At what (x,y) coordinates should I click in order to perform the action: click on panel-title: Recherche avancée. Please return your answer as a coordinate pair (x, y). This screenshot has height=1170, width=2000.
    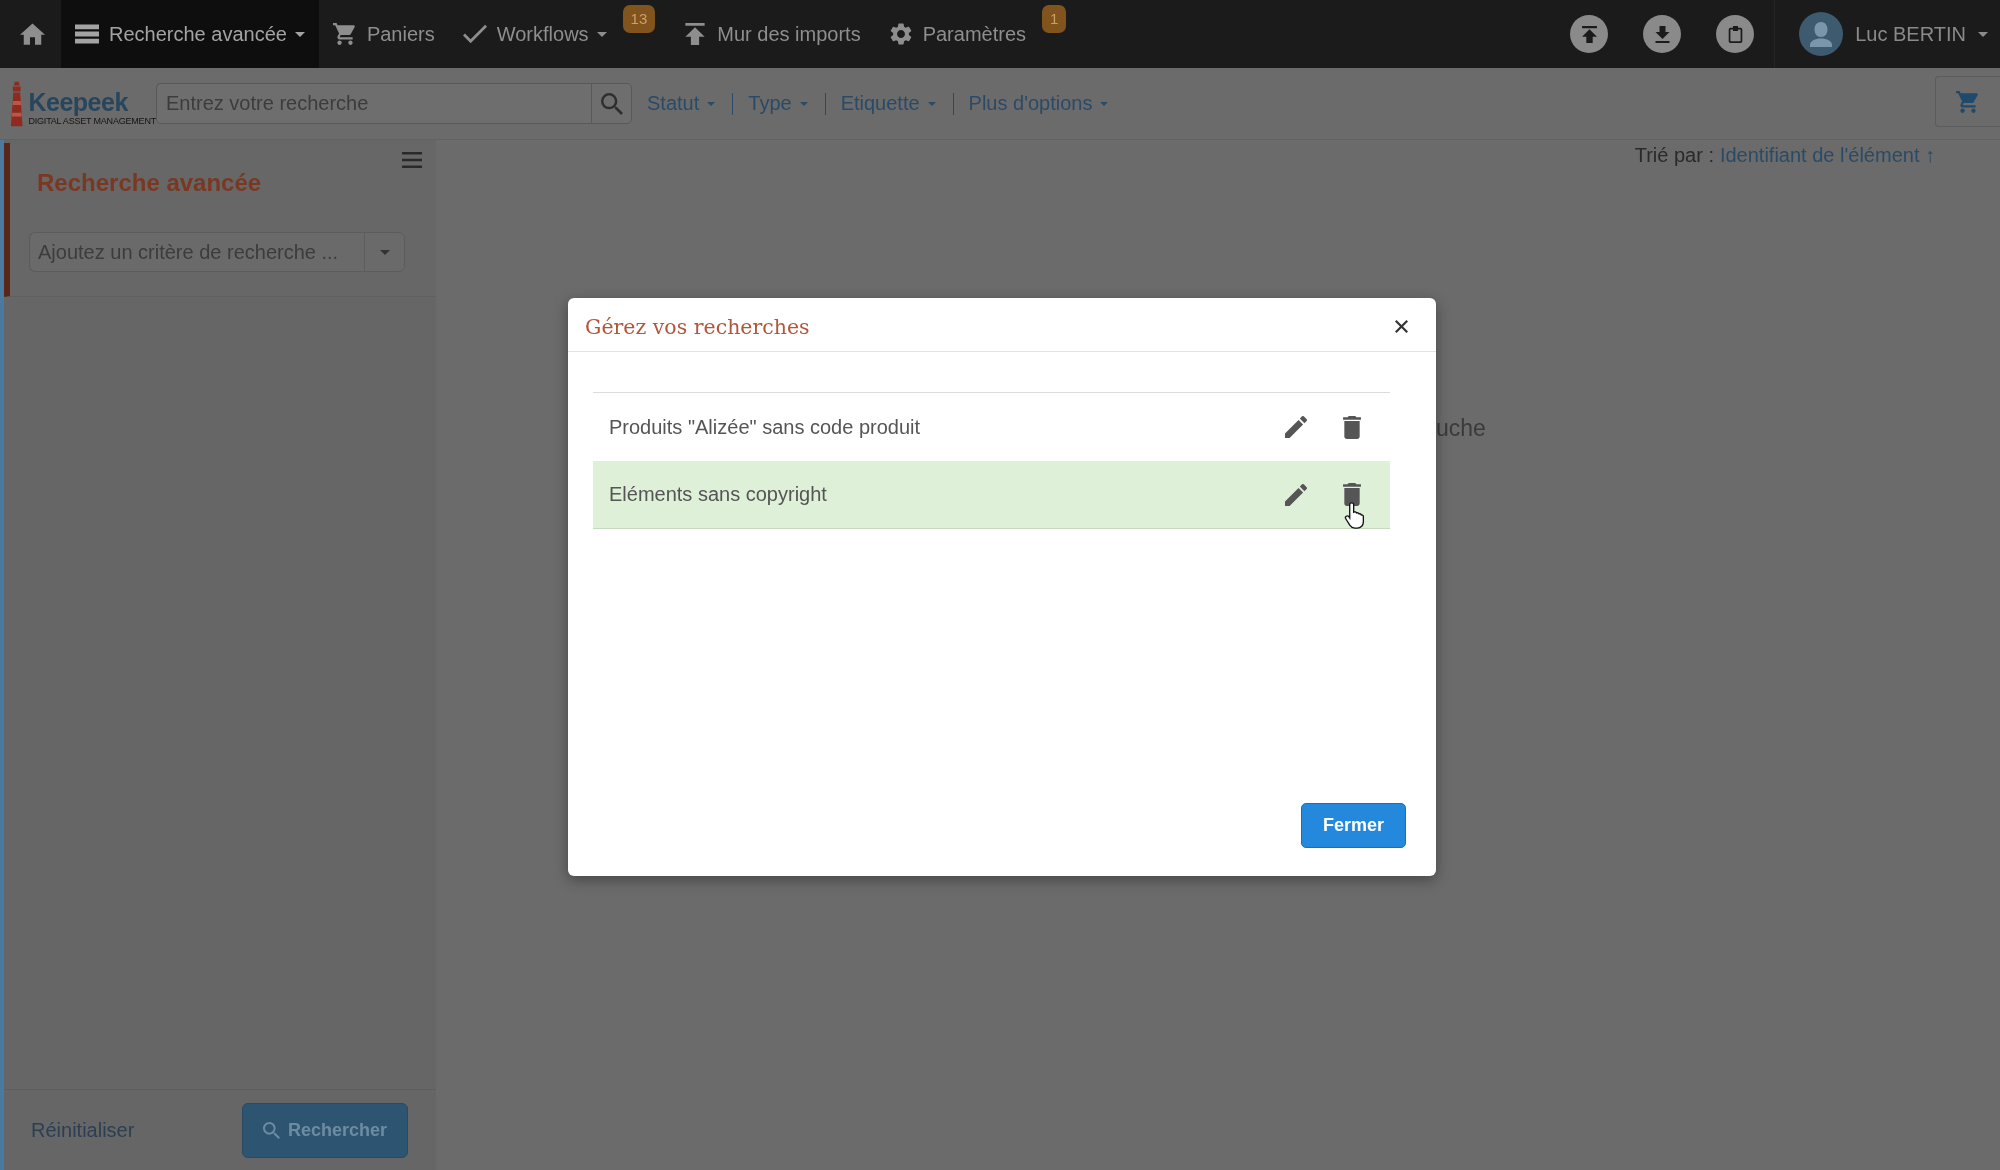
    Looking at the image, I should click on (149, 183).